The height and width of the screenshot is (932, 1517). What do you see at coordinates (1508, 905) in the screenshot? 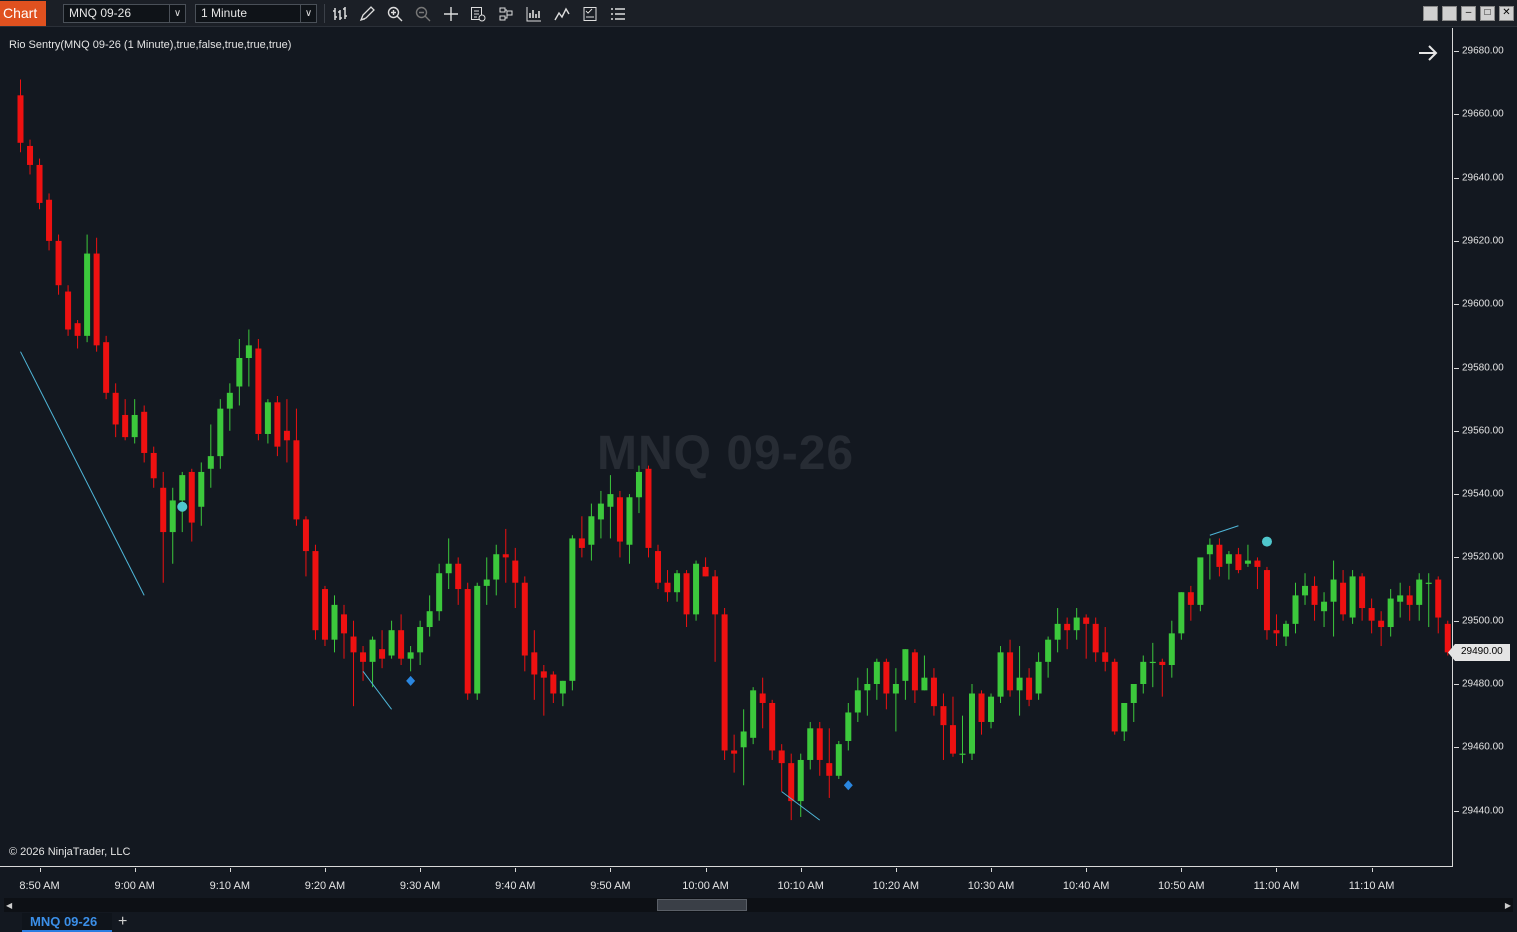
I see `scroll-right-icon: ▶` at bounding box center [1508, 905].